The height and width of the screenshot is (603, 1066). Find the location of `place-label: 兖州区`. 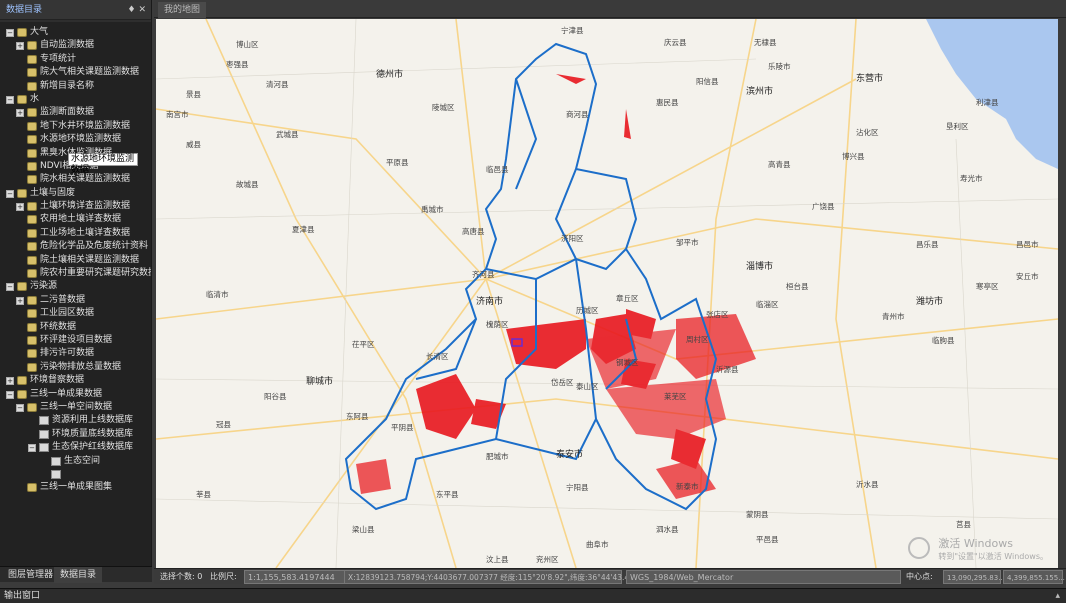

place-label: 兖州区 is located at coordinates (547, 559).